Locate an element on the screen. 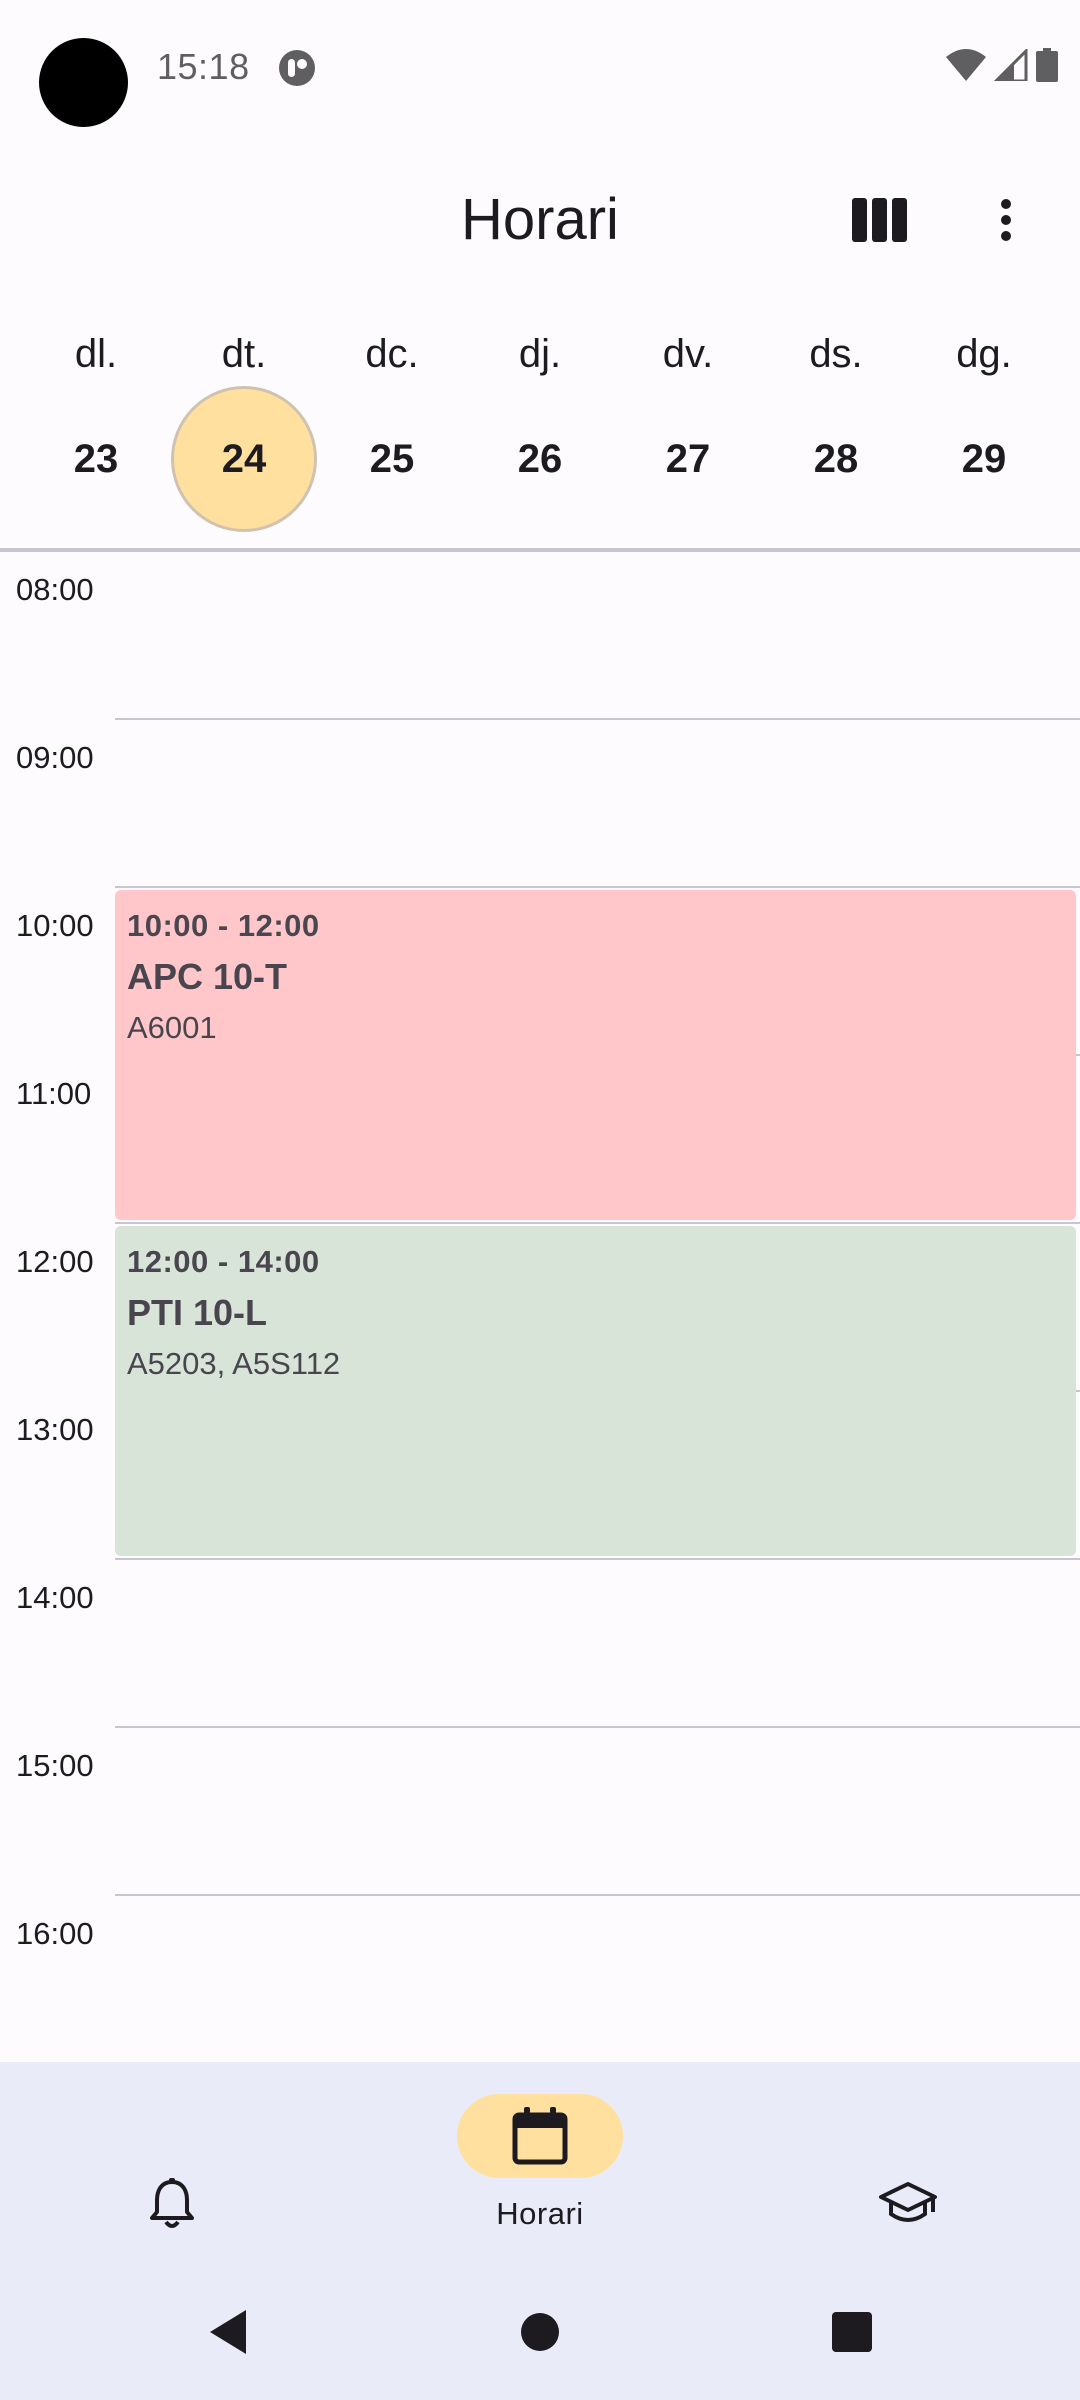  hour-label: 09:00 is located at coordinates (55, 757).